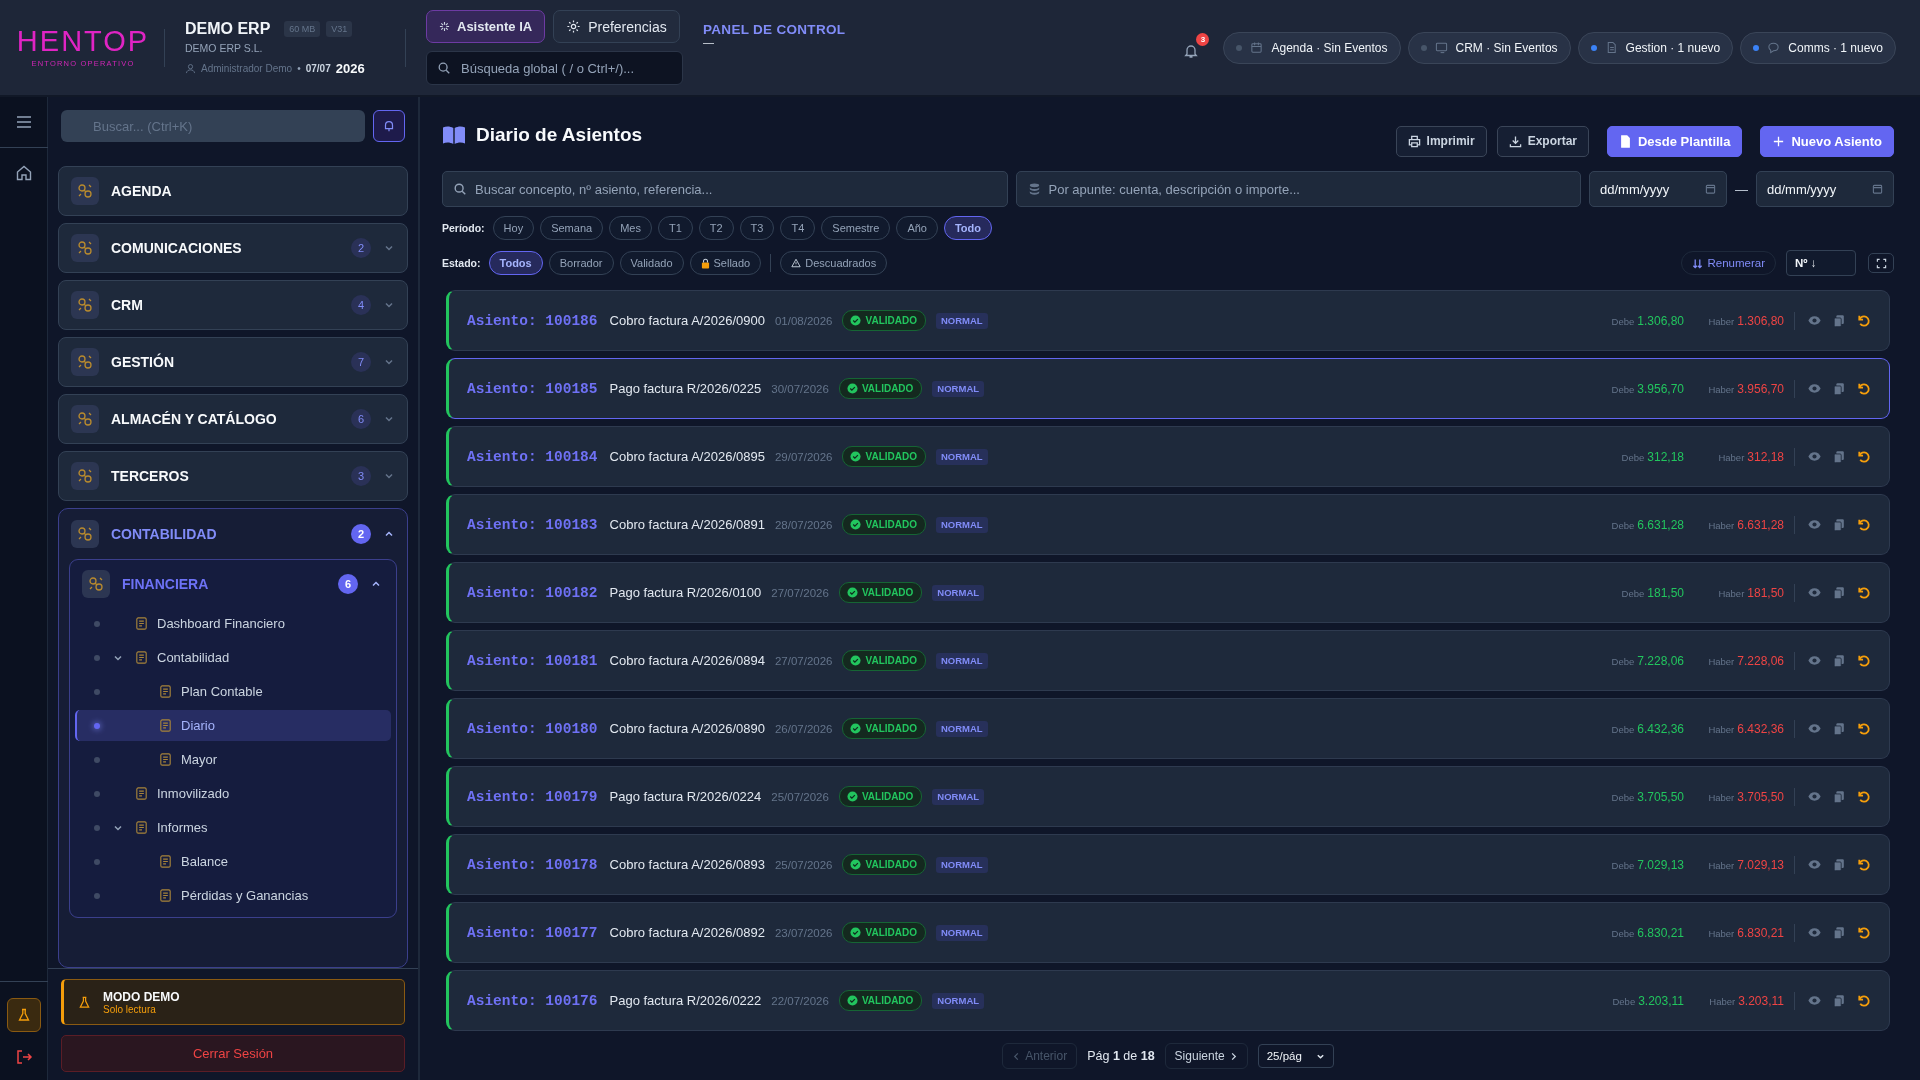 This screenshot has width=1920, height=1080. I want to click on print-button: Imprimir, so click(1441, 141).